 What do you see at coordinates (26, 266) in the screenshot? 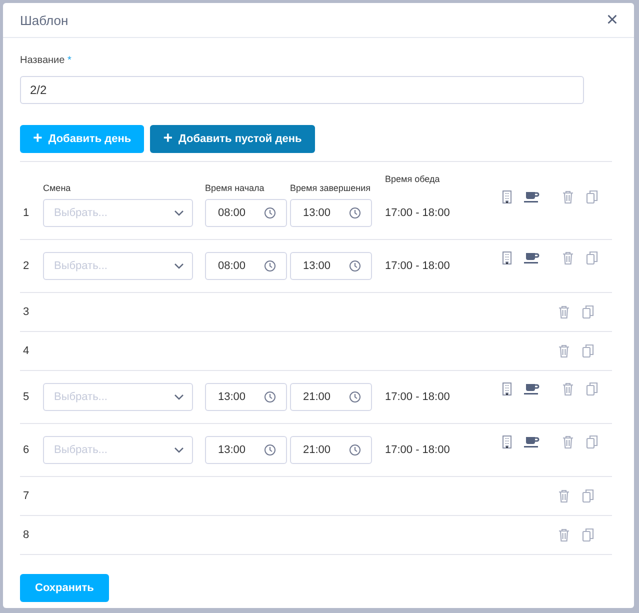
I see `day-number: 2` at bounding box center [26, 266].